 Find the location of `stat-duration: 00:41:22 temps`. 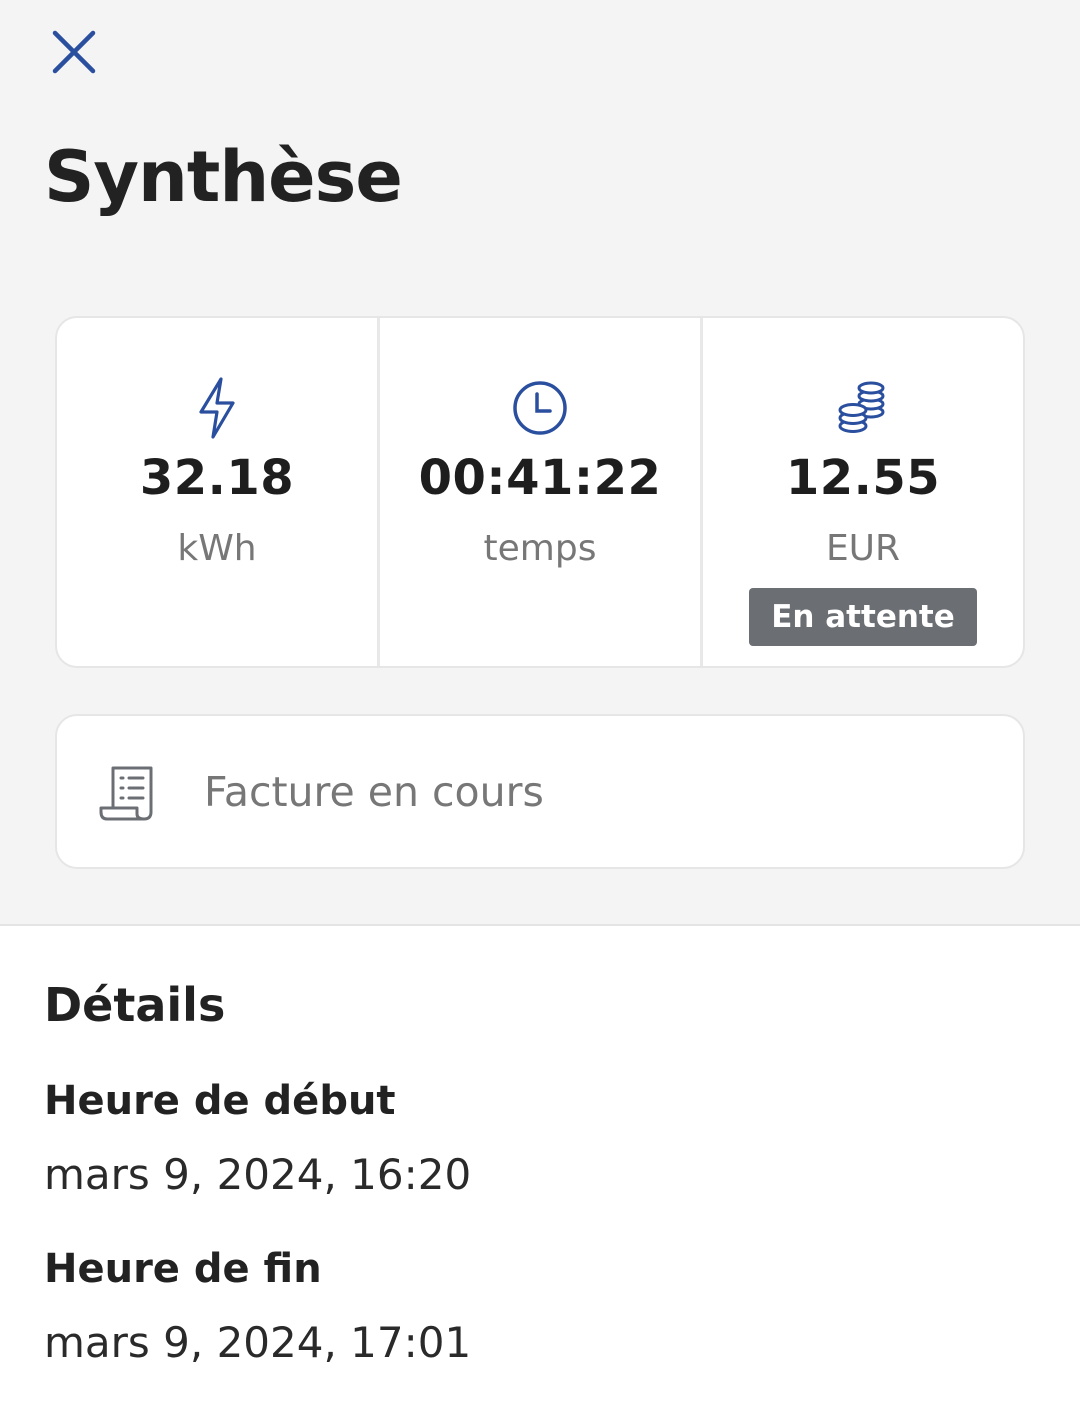

stat-duration: 00:41:22 temps is located at coordinates (538, 492).